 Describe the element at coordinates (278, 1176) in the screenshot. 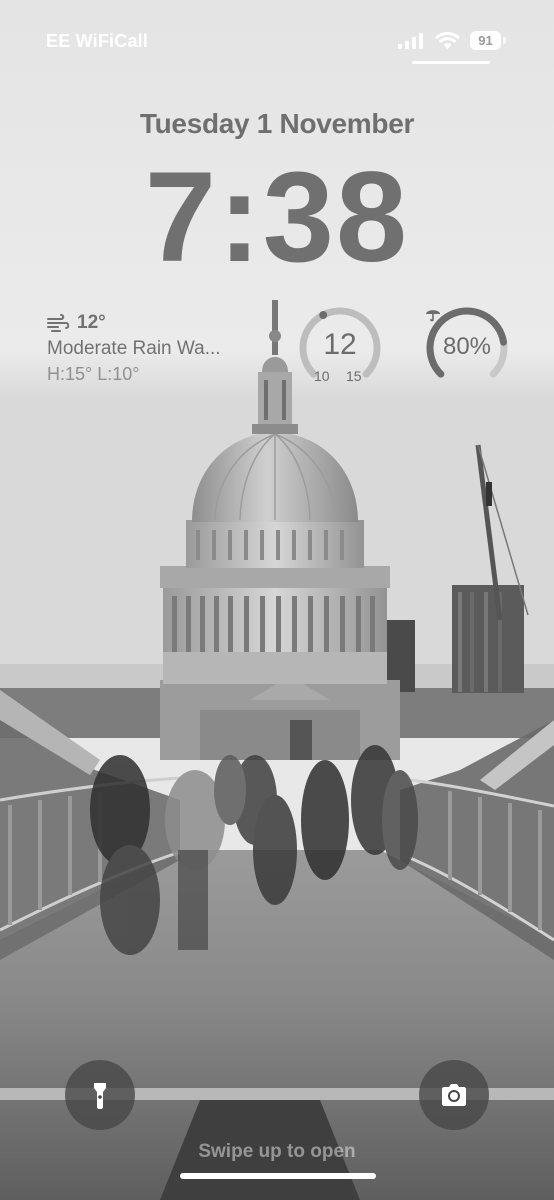

I see `home-indicator` at that location.